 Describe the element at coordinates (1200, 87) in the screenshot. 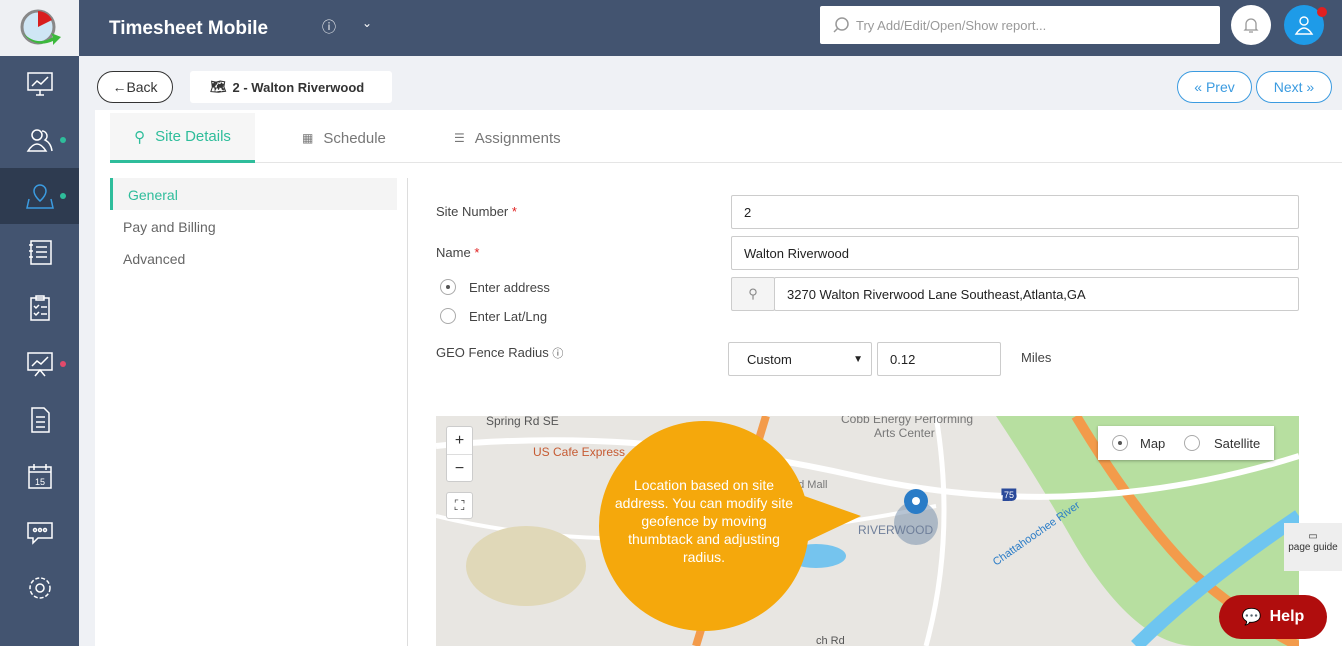

I see `double-chevron-left-icon: «` at that location.